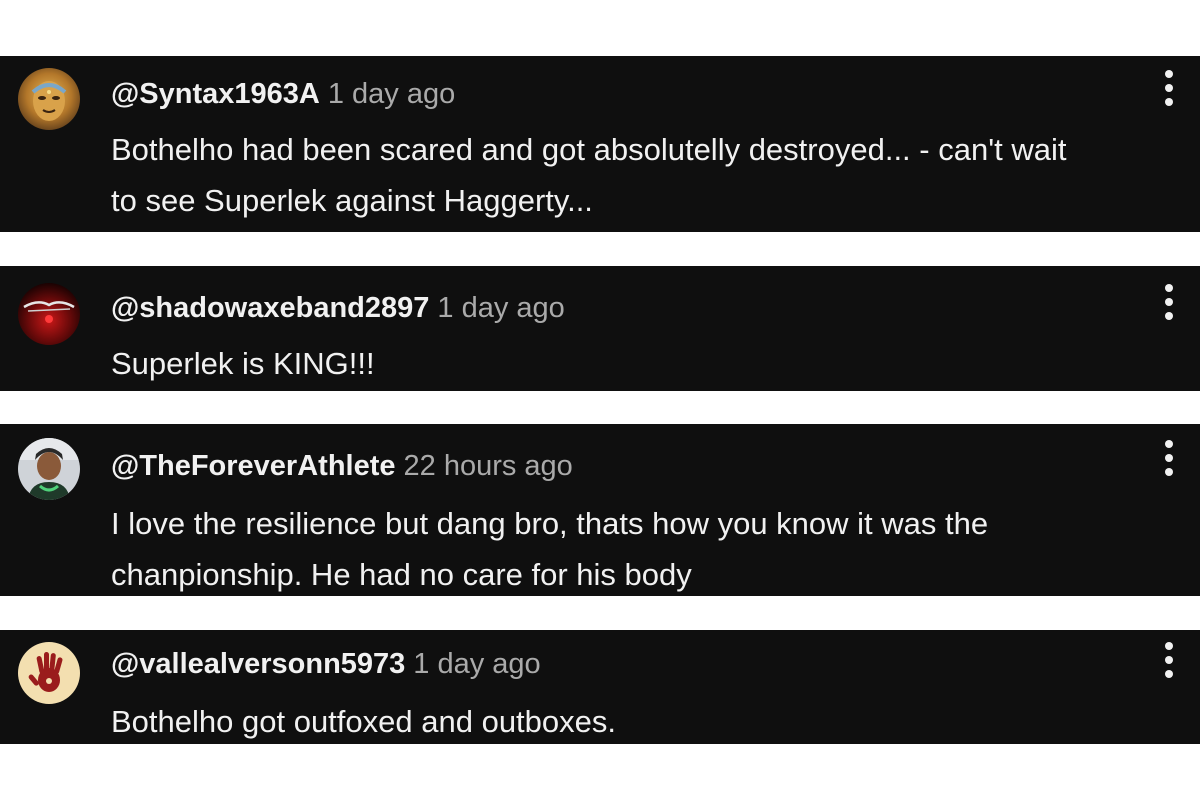 This screenshot has height=800, width=1200. I want to click on red-band-logo-avatar-icon, so click(49, 314).